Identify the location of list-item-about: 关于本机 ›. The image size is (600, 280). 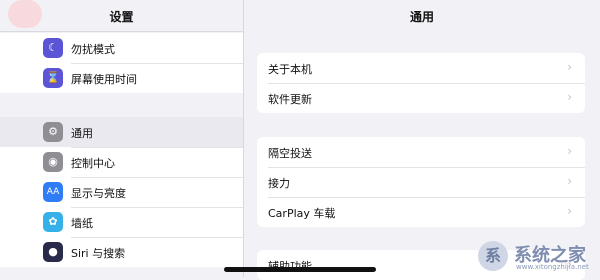
(421, 68).